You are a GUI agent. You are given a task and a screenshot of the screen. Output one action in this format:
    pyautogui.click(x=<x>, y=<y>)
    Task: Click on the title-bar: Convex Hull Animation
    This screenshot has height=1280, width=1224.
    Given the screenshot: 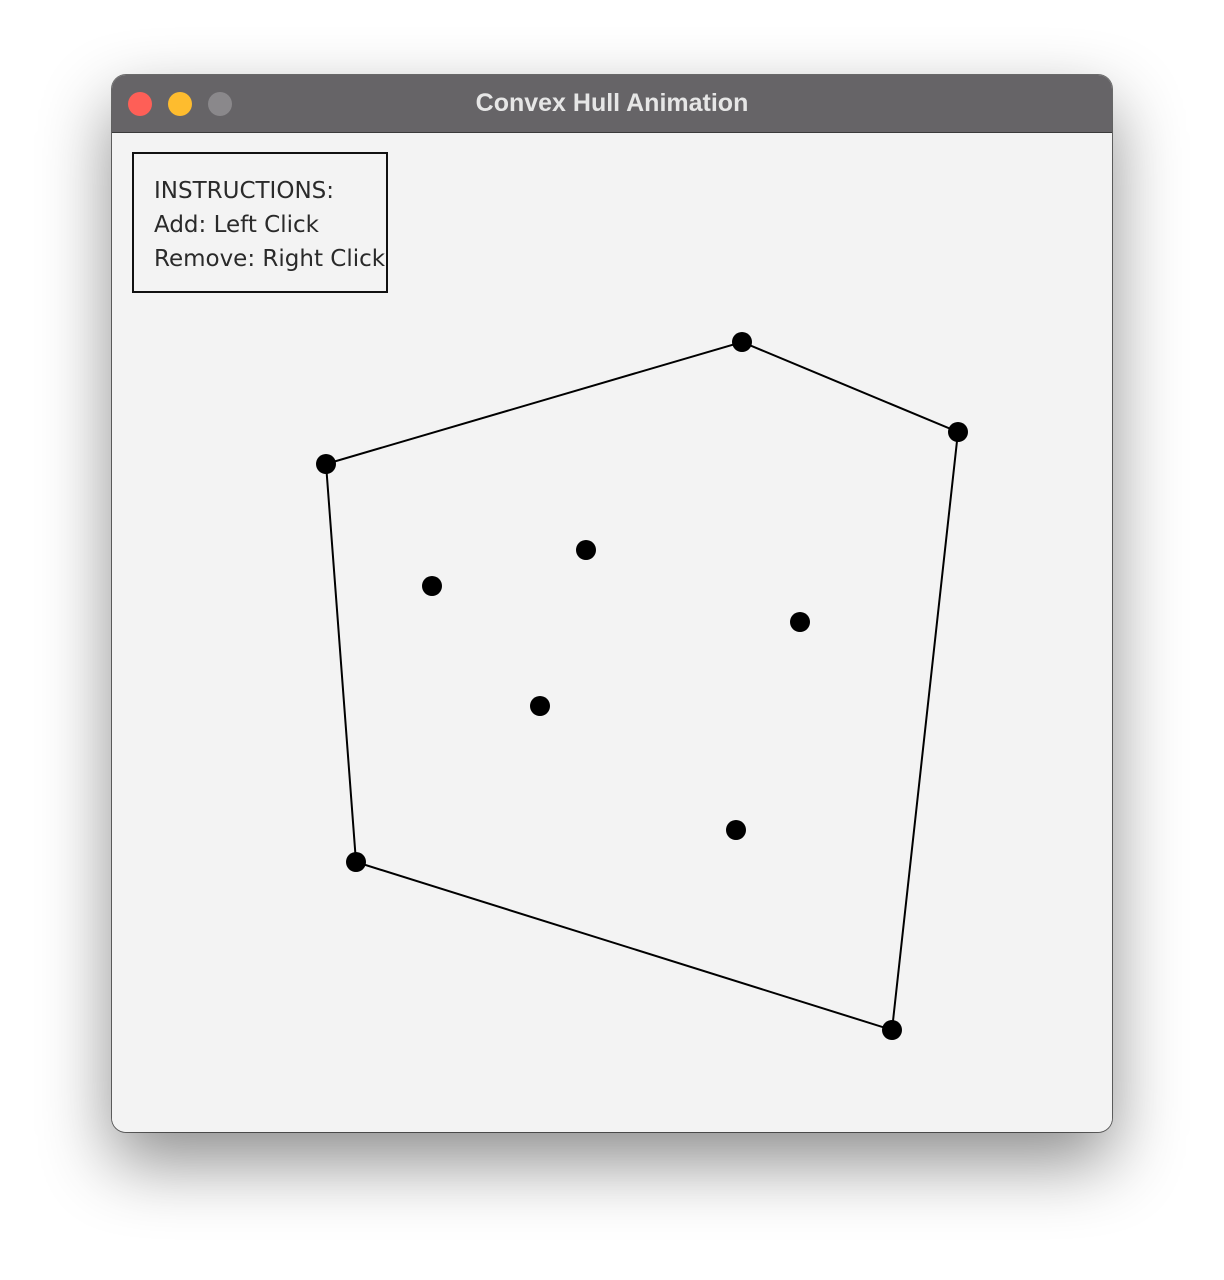 What is the action you would take?
    pyautogui.click(x=612, y=104)
    